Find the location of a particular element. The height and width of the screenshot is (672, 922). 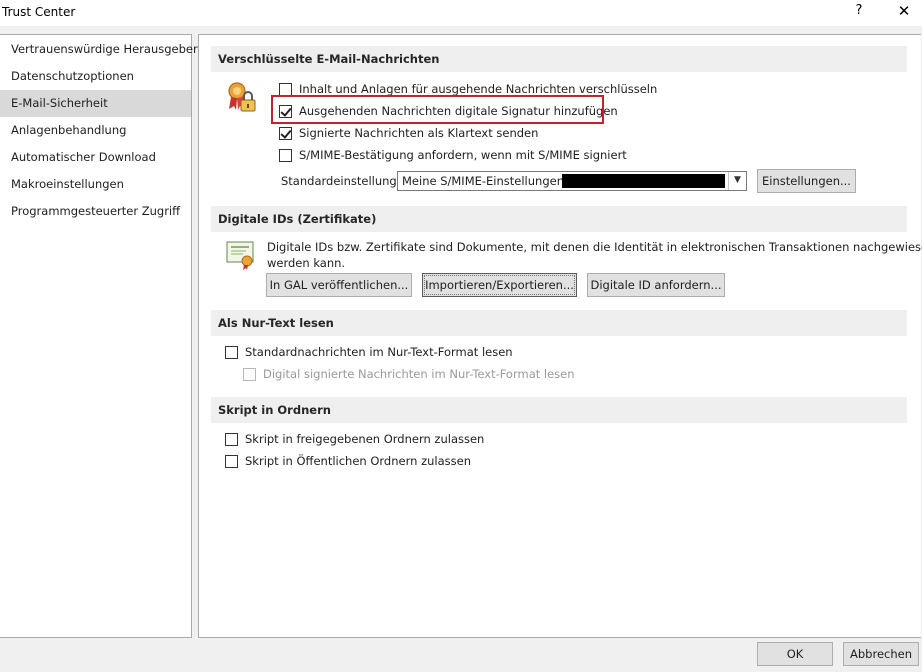

section-header-encrypted-email: Verschlüsselte E-Mail-Nachrichten is located at coordinates (559, 59).